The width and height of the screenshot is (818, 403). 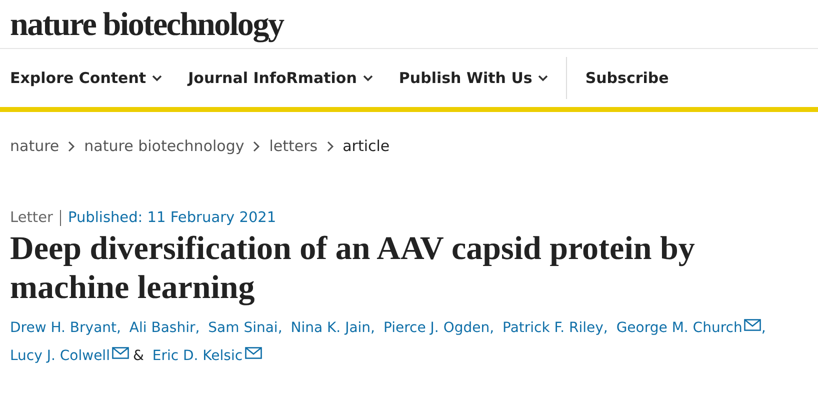 What do you see at coordinates (679, 328) in the screenshot?
I see `author-link: George M. Church` at bounding box center [679, 328].